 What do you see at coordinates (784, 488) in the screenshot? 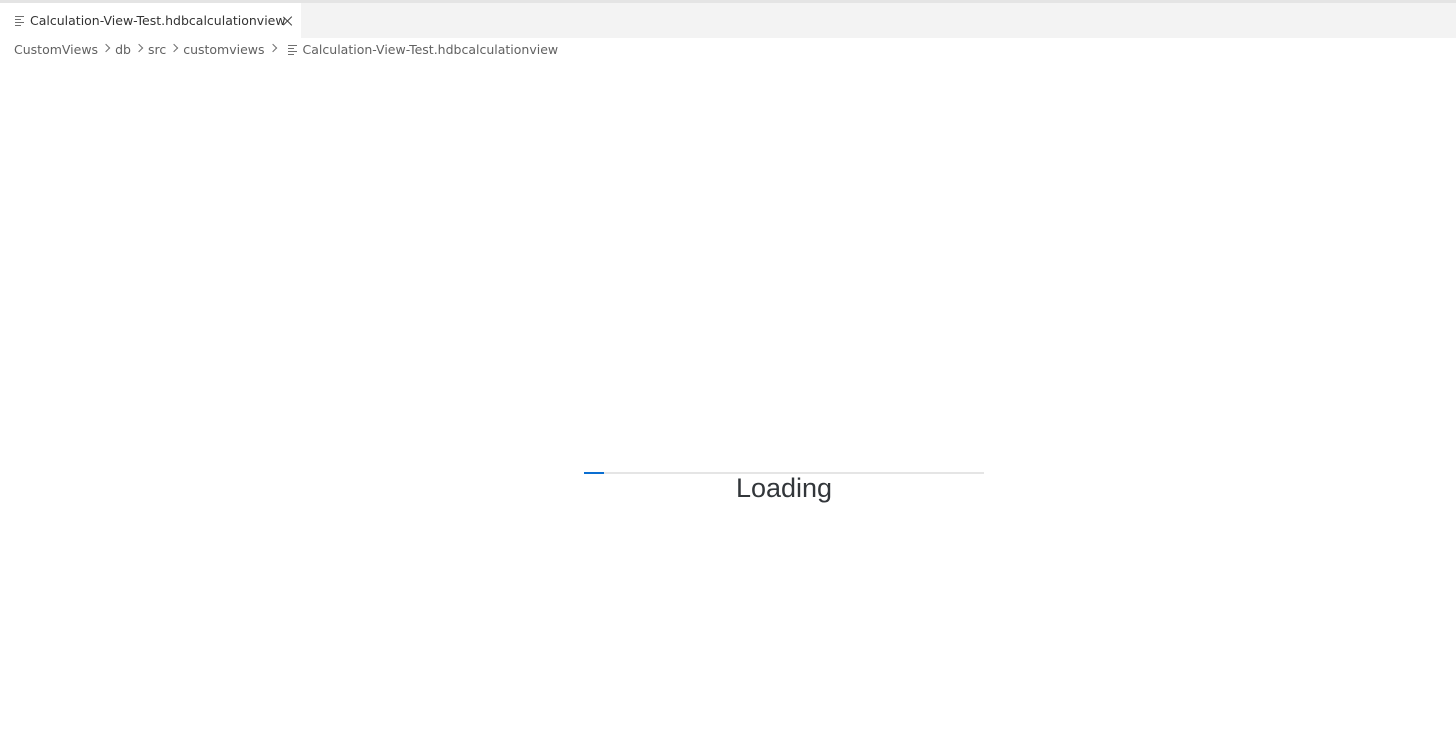
I see `loading-label: Loading` at bounding box center [784, 488].